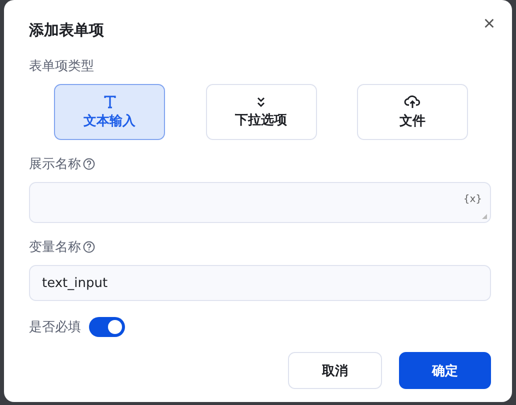 This screenshot has width=516, height=405. I want to click on field-label: 展示名称, so click(55, 164).